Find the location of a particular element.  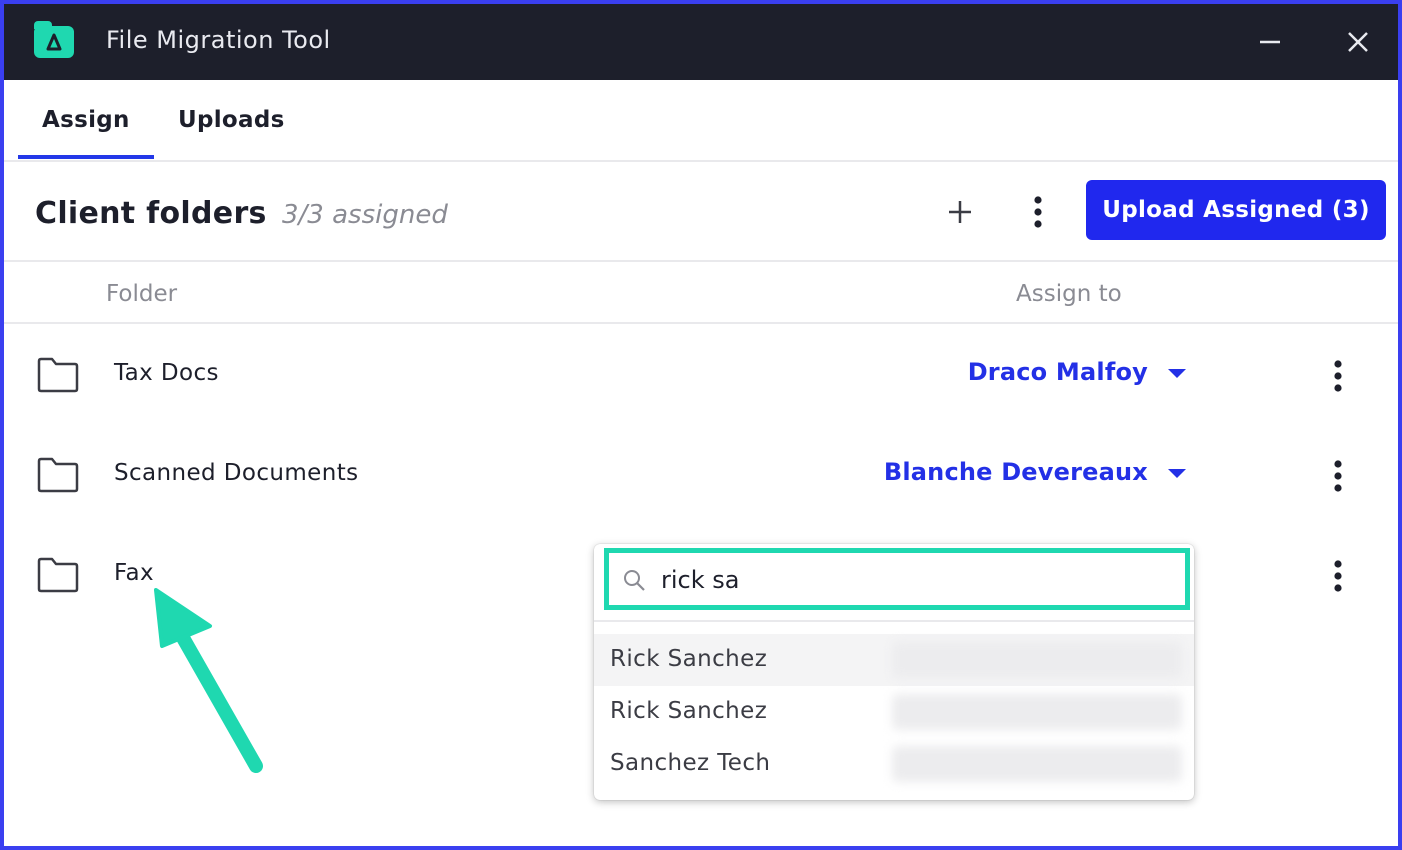

close-icon is located at coordinates (1358, 42).